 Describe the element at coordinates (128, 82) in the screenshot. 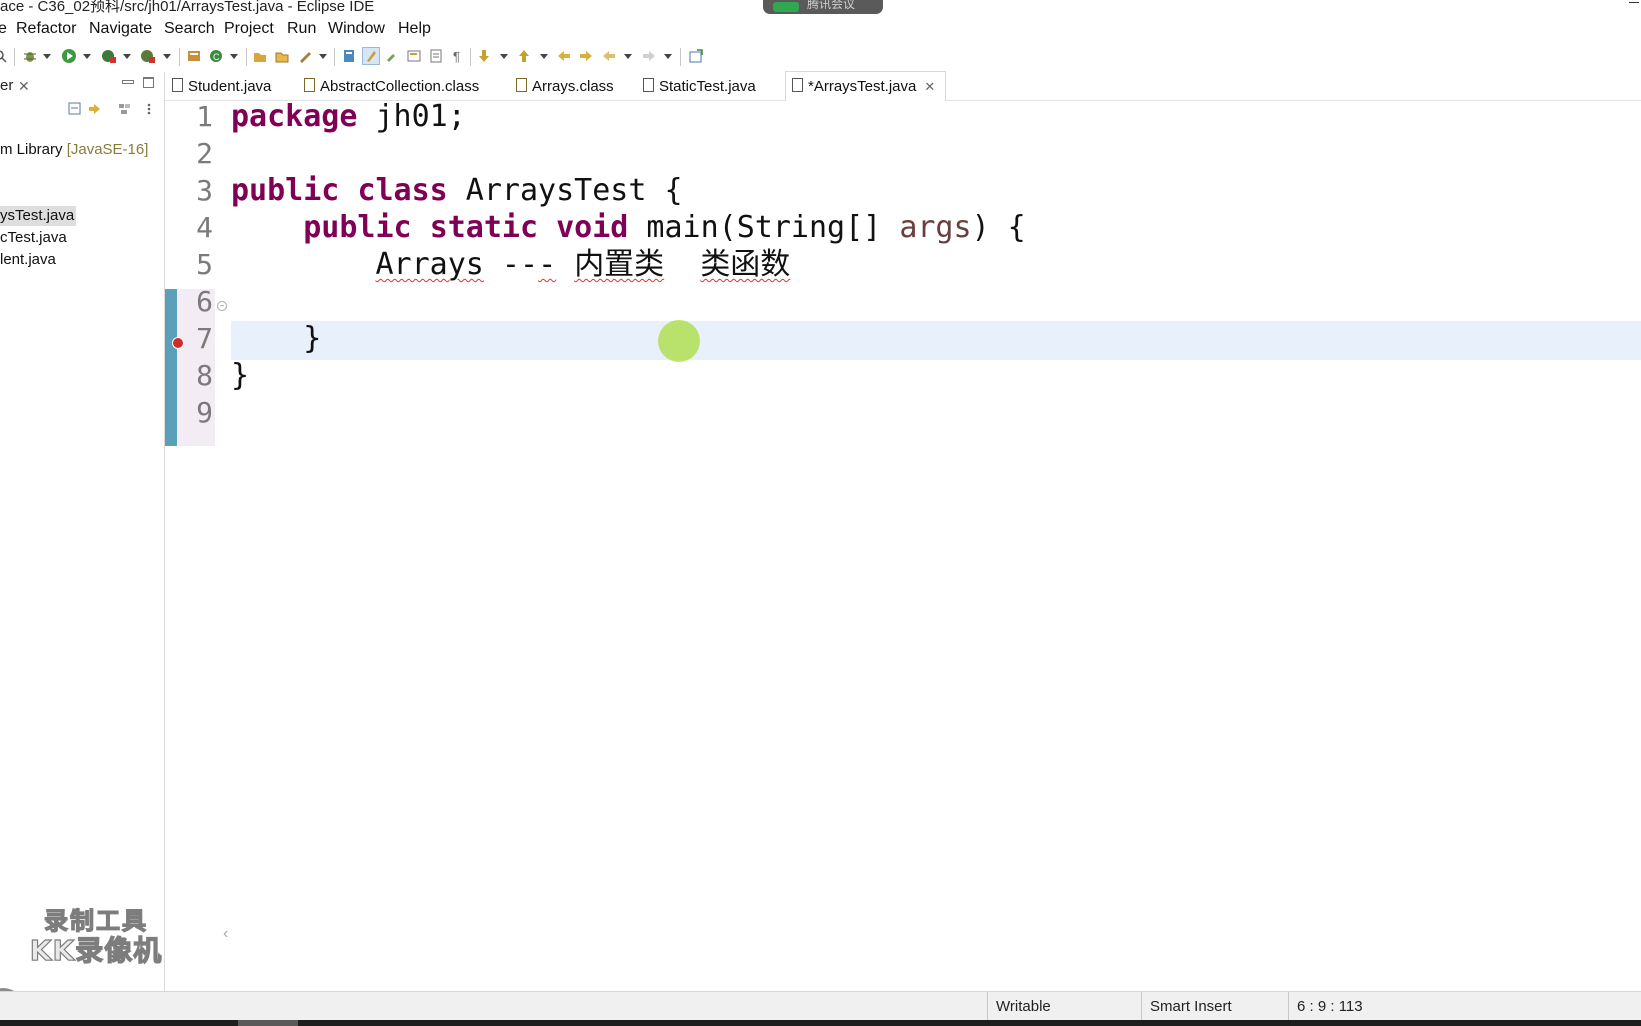

I see `minimize-view-icon` at that location.